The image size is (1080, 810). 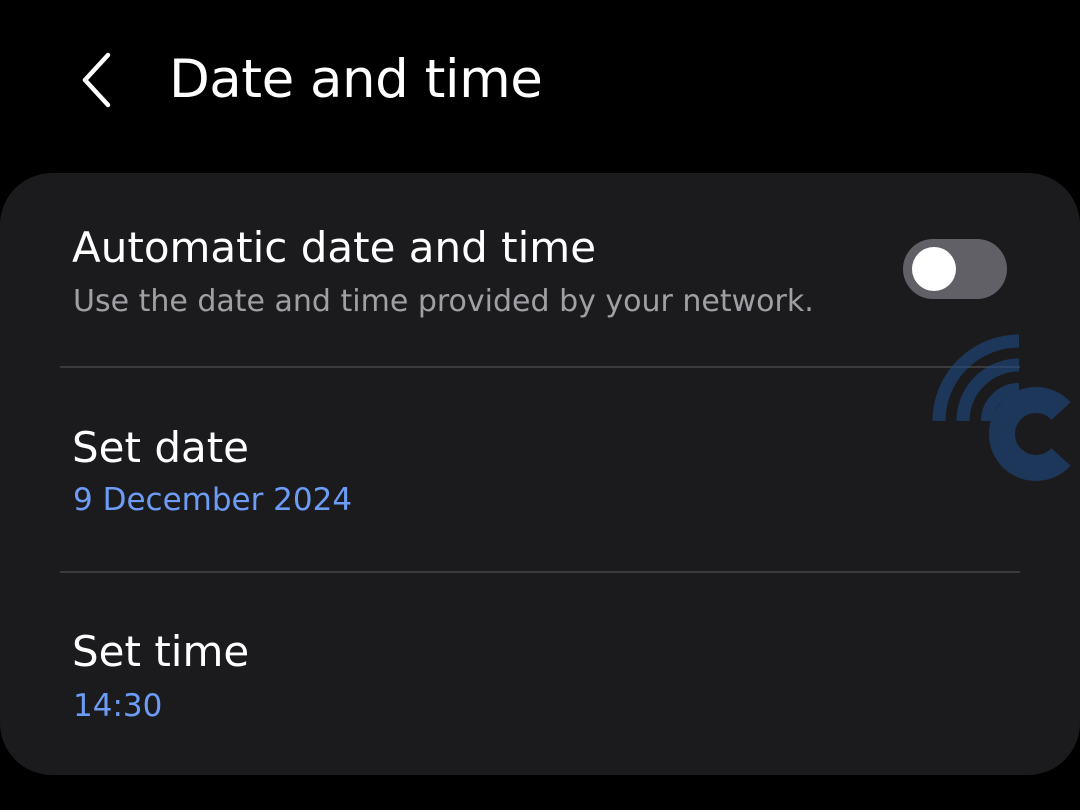 What do you see at coordinates (118, 706) in the screenshot?
I see `setting-value: 14:30` at bounding box center [118, 706].